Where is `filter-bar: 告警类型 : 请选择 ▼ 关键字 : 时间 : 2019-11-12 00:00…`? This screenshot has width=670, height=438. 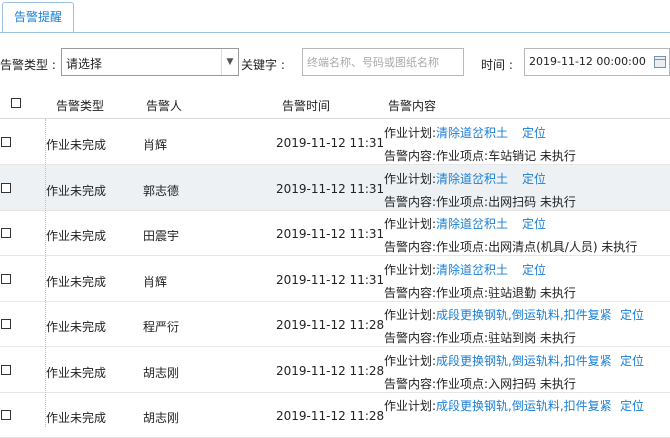
filter-bar: 告警类型 : 请选择 ▼ 关键字 : 时间 : 2019-11-12 00:00… is located at coordinates (335, 63).